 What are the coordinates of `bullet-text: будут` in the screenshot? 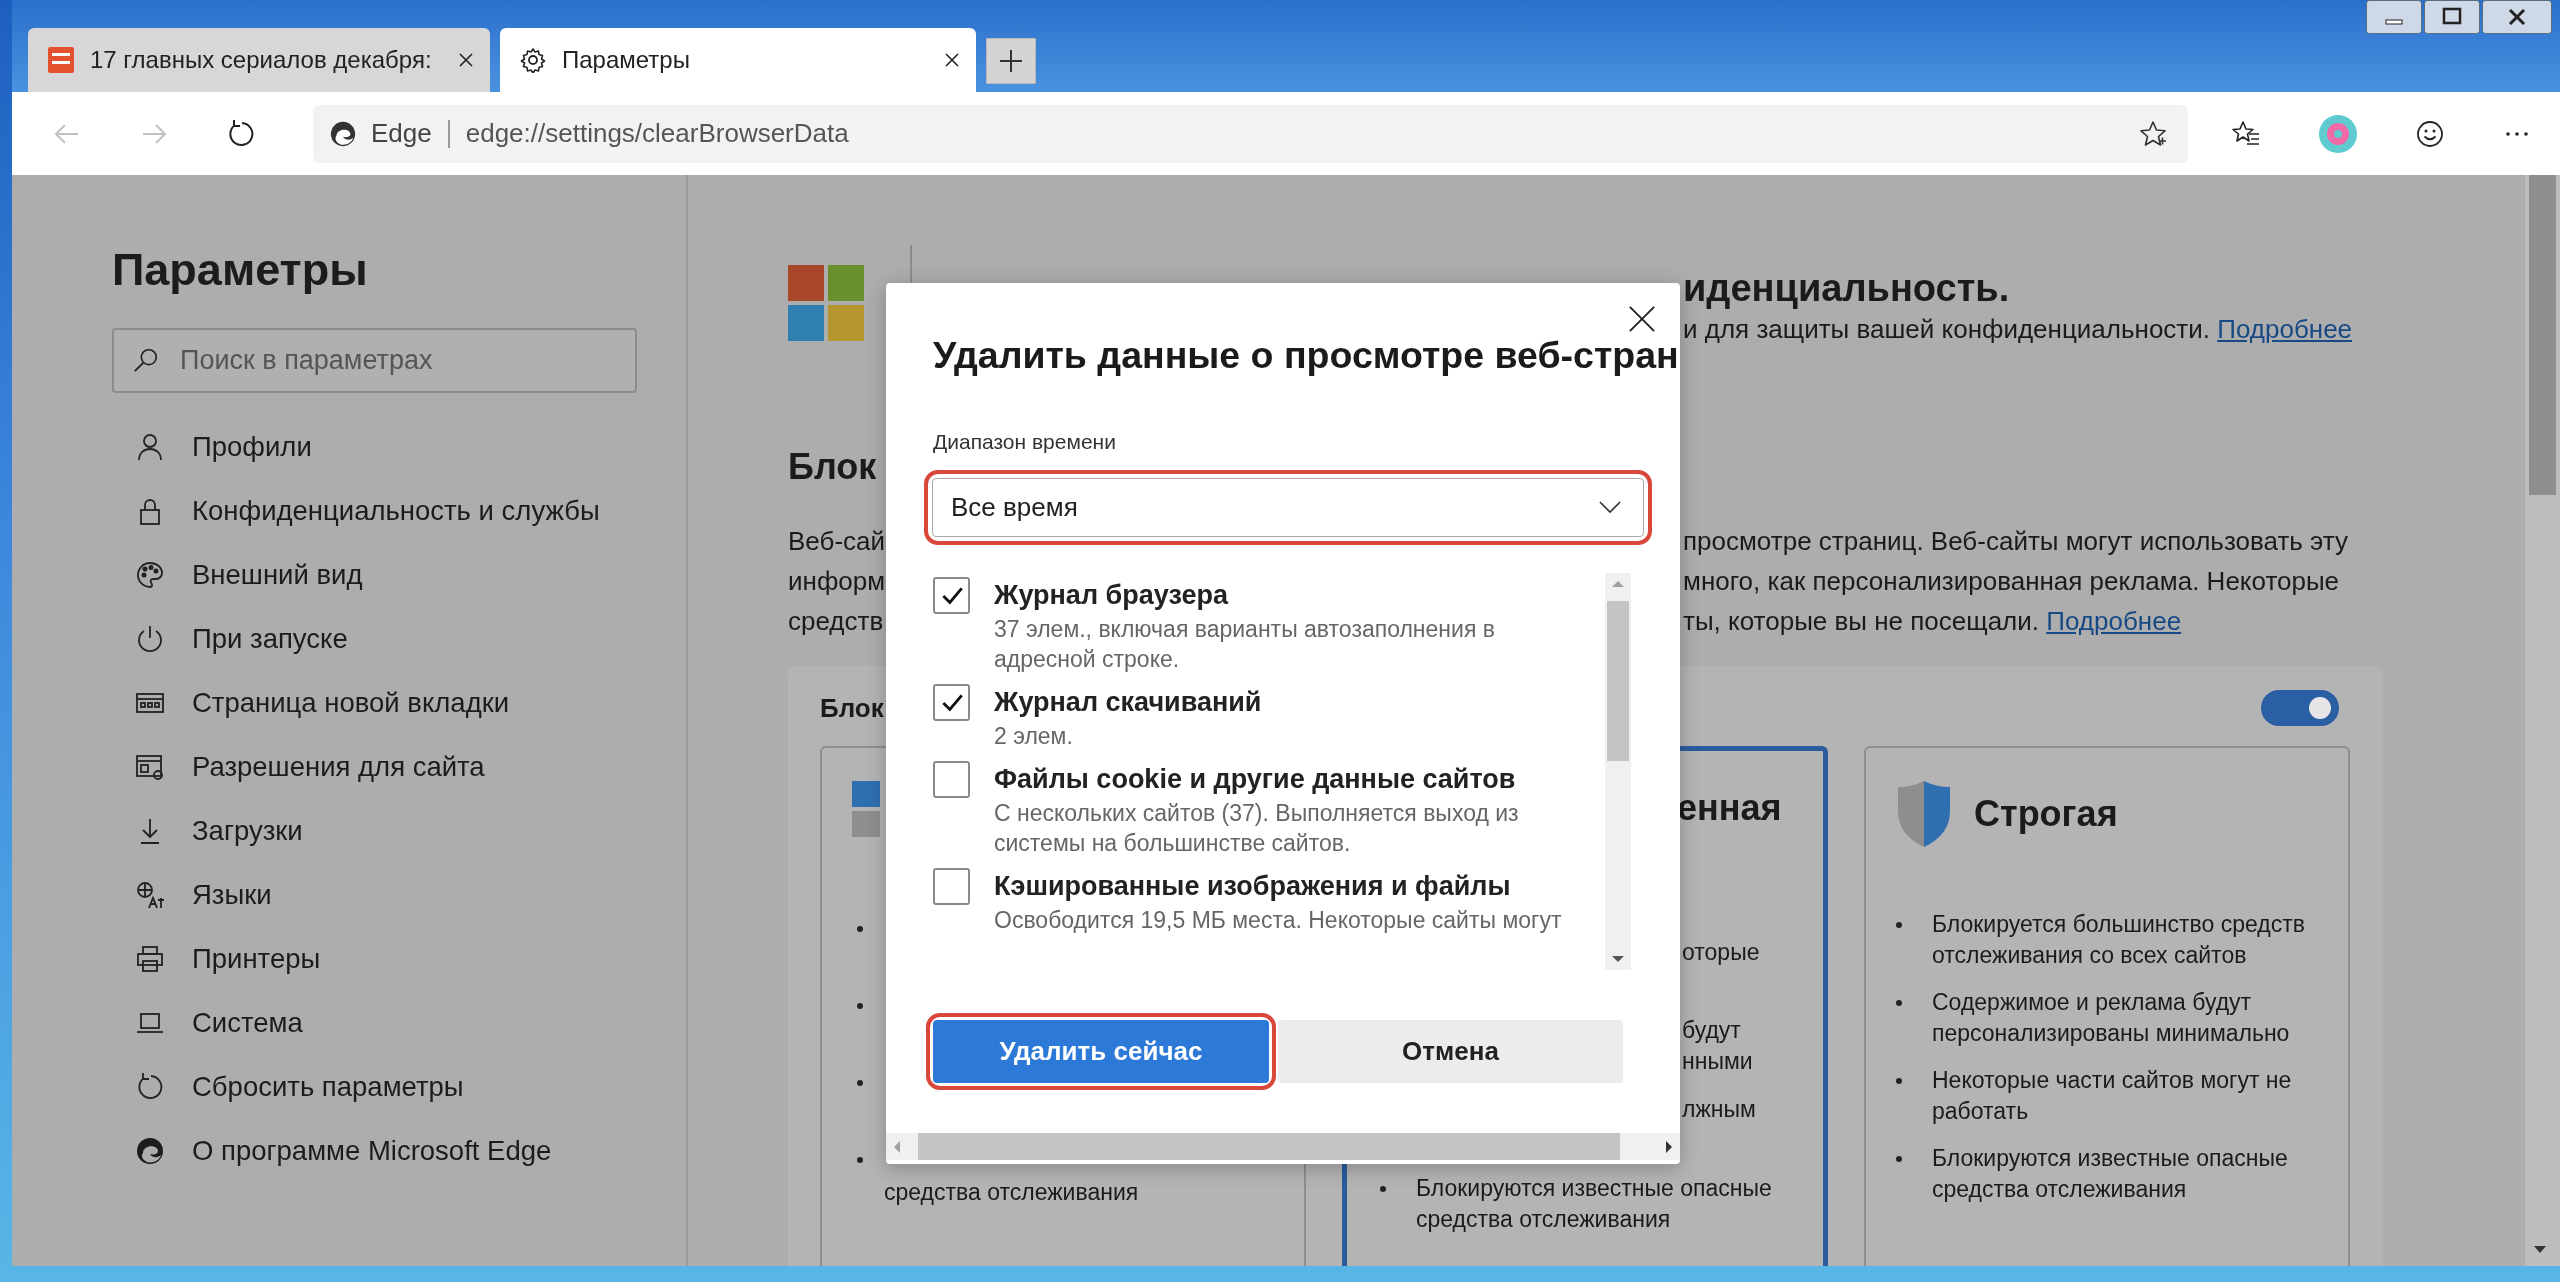 It's located at (1712, 1030).